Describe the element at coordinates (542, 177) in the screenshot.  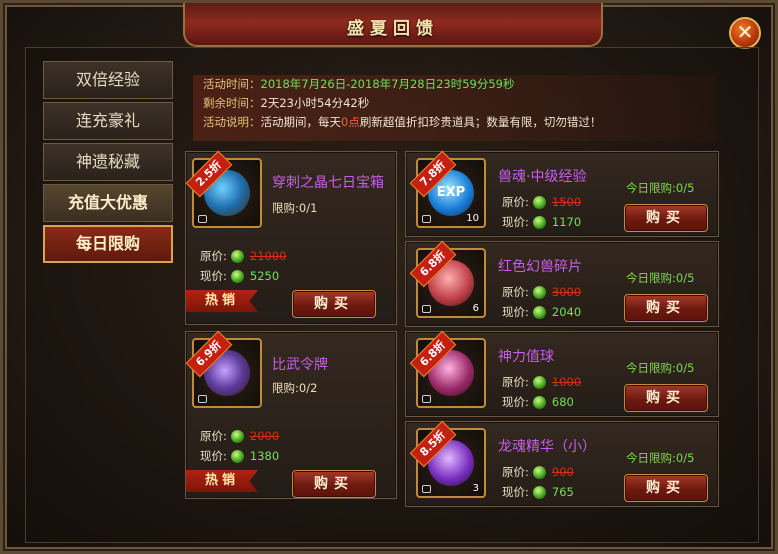
I see `item-name: 兽魂·中级经验` at that location.